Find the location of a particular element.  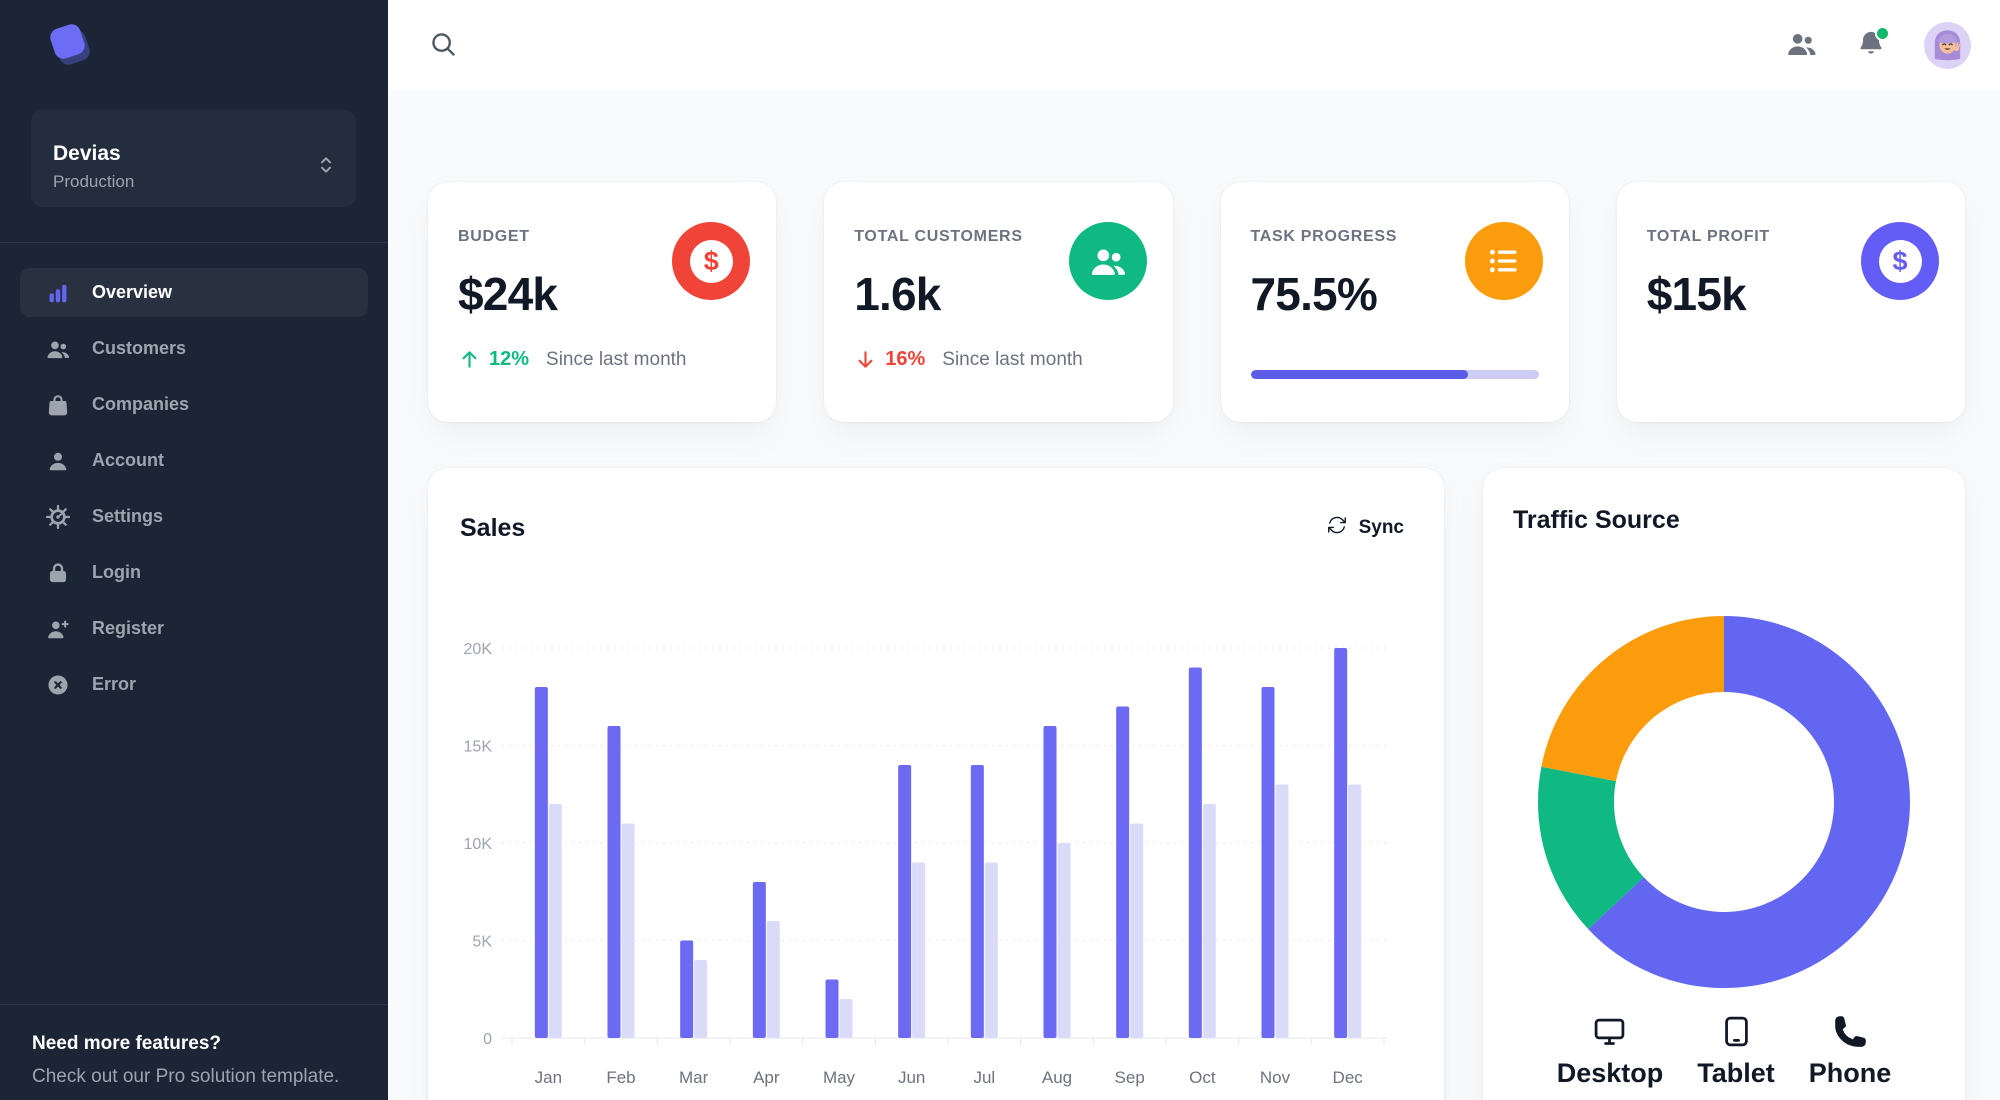

stat-trend: 12% Since last month is located at coordinates (572, 359).